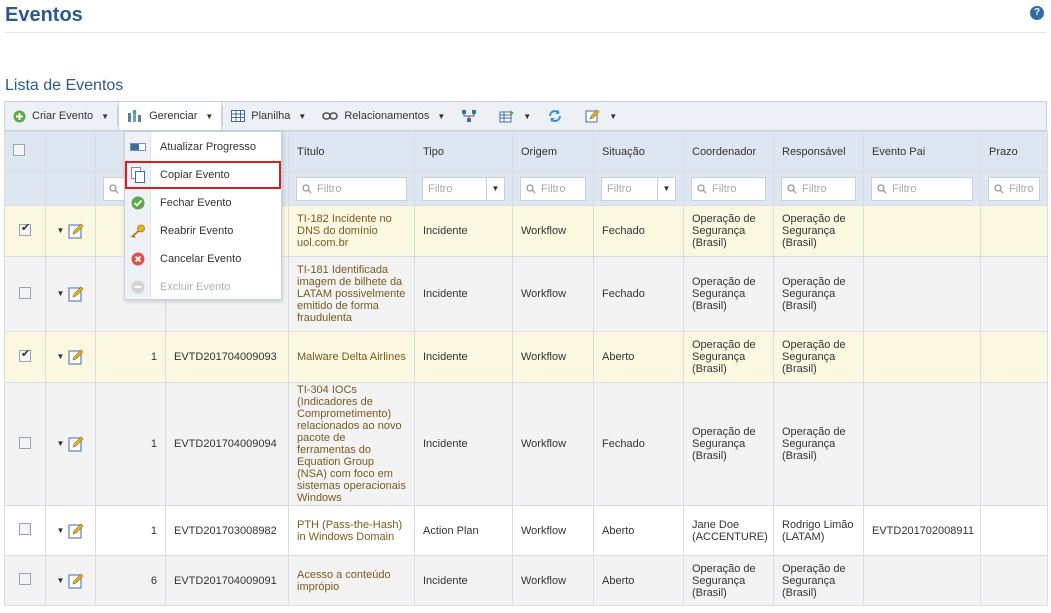  I want to click on row-parent: EVTD201702008911, so click(922, 530).